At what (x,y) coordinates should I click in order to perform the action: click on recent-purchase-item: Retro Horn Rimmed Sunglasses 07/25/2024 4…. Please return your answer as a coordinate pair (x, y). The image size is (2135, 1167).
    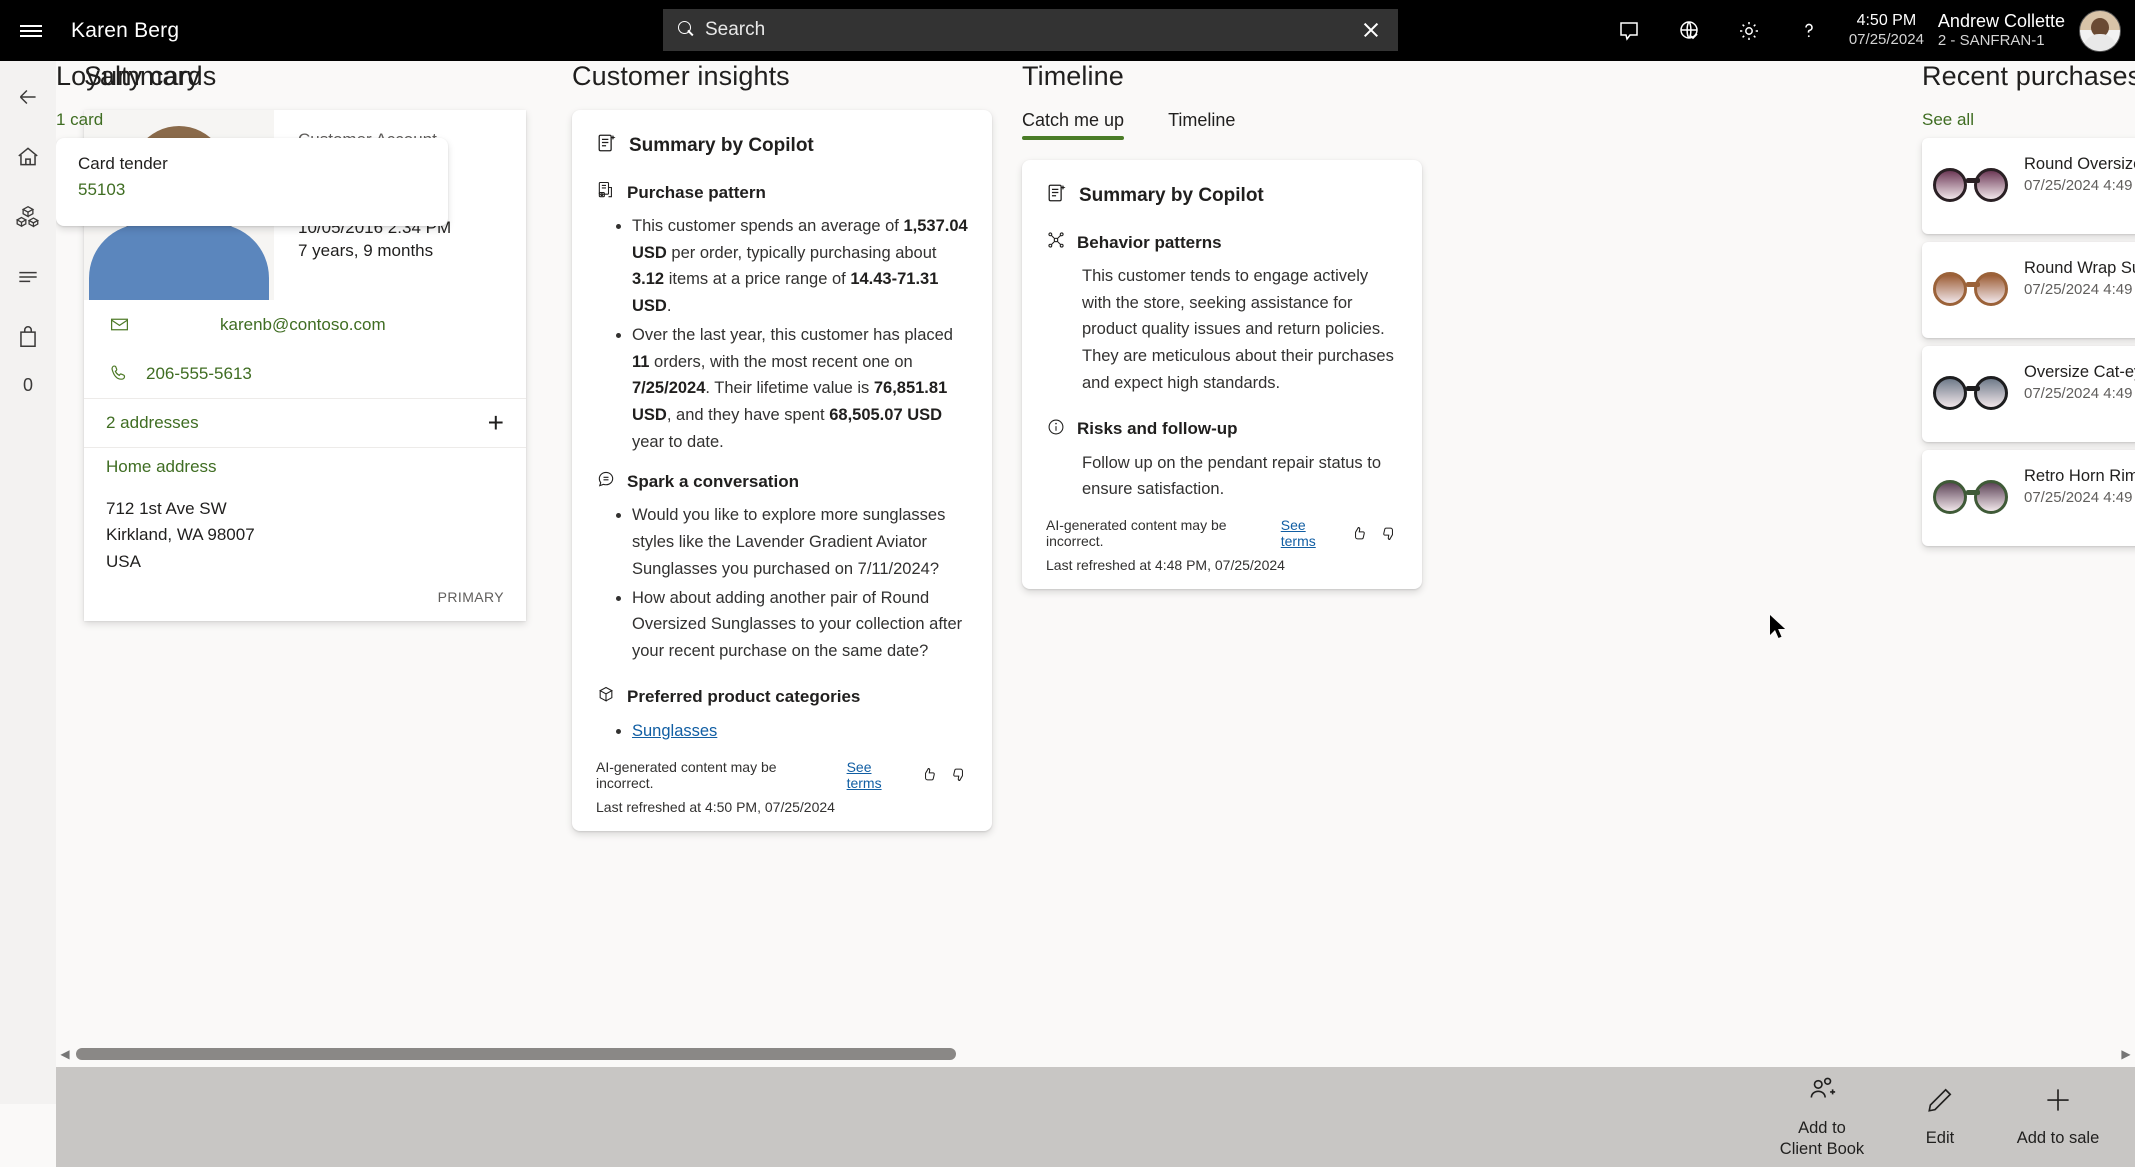
    Looking at the image, I should click on (2028, 498).